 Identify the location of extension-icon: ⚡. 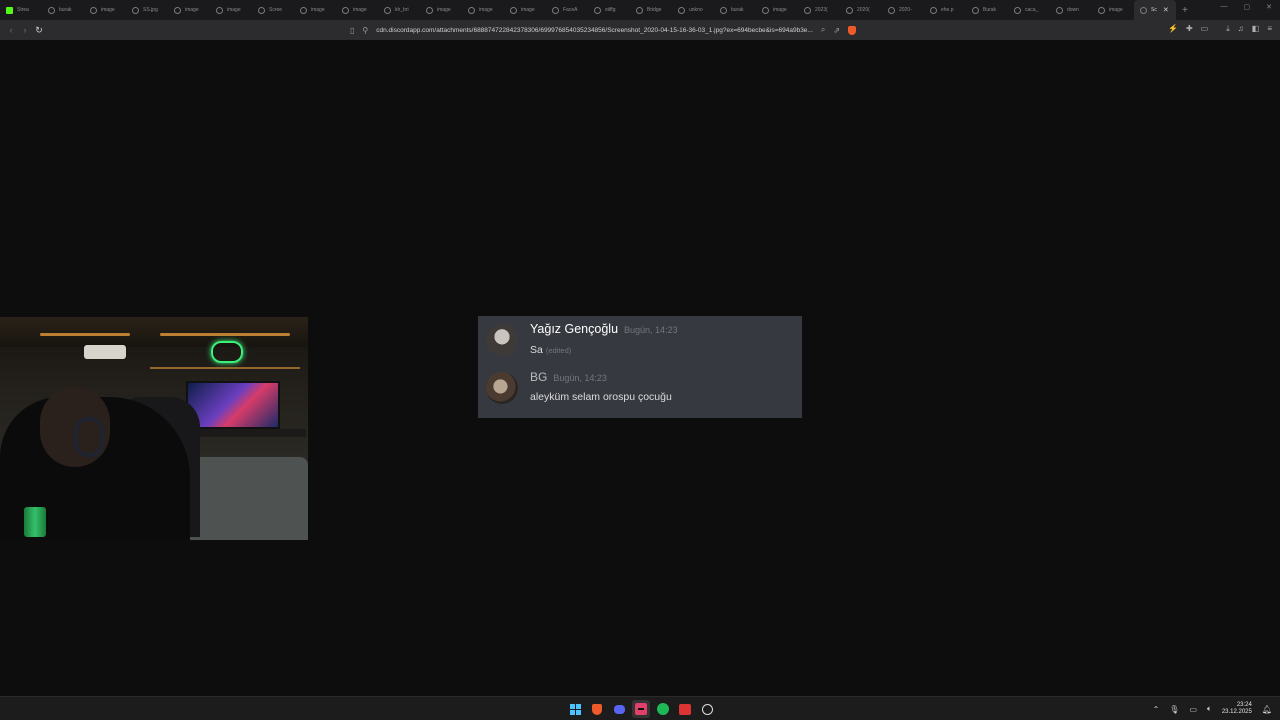
(1173, 29).